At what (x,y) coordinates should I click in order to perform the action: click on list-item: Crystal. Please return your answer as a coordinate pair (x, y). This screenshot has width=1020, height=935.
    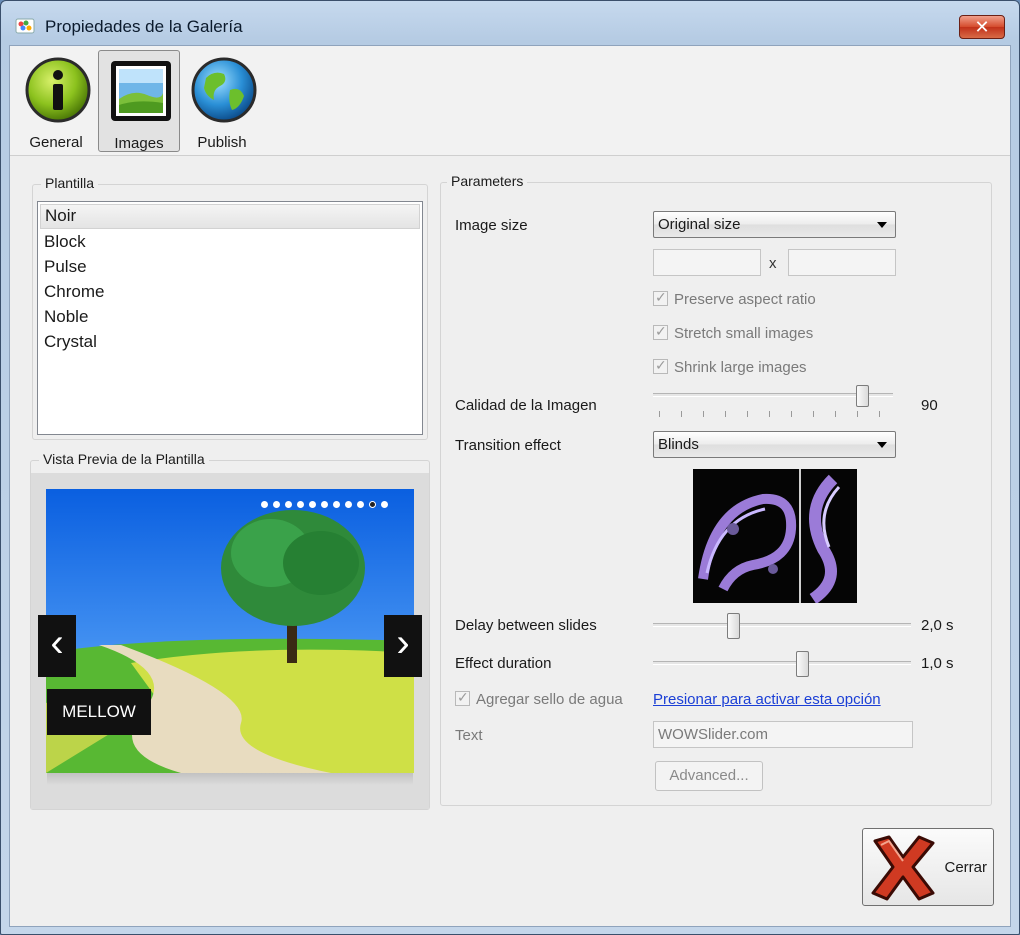
    Looking at the image, I should click on (230, 341).